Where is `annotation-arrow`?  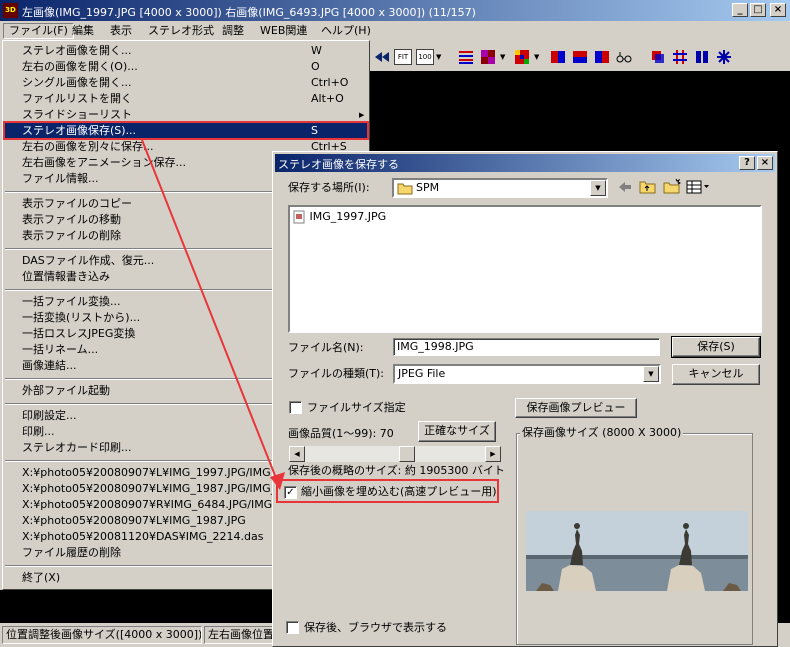
annotation-arrow is located at coordinates (213, 314).